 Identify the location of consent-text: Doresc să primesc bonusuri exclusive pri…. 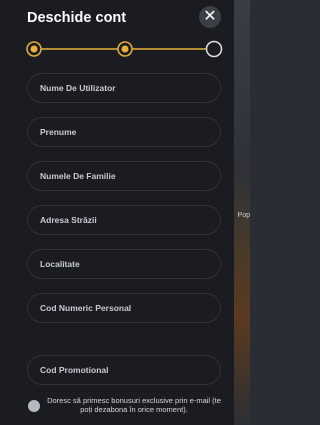
(134, 405).